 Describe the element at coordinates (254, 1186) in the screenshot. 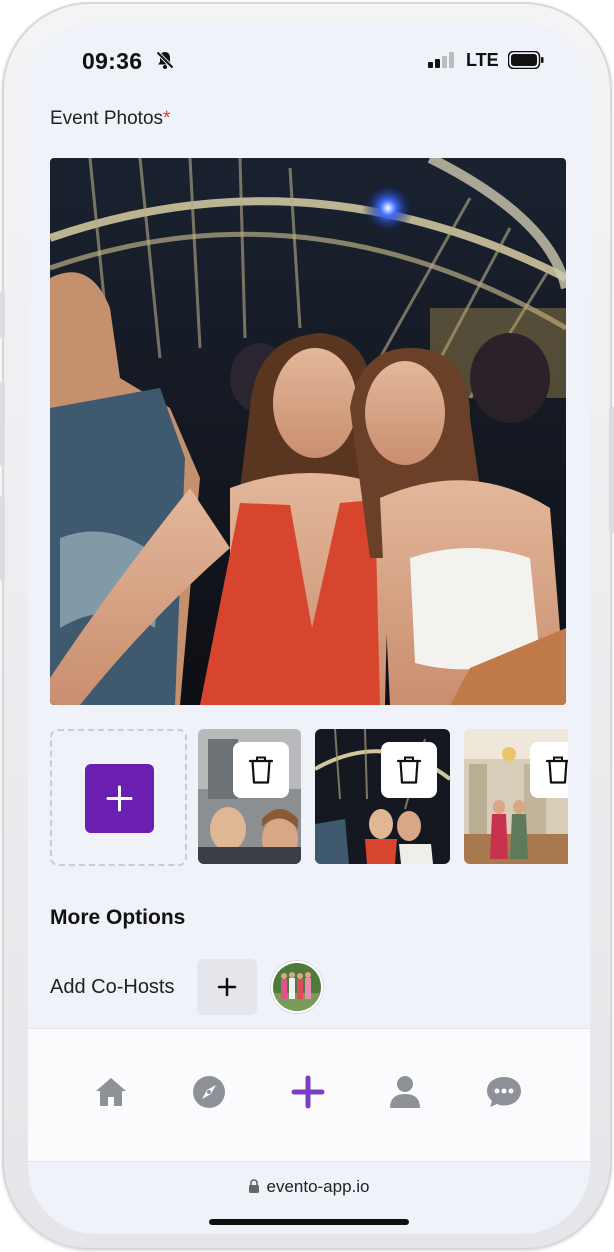

I see `lock-icon` at that location.